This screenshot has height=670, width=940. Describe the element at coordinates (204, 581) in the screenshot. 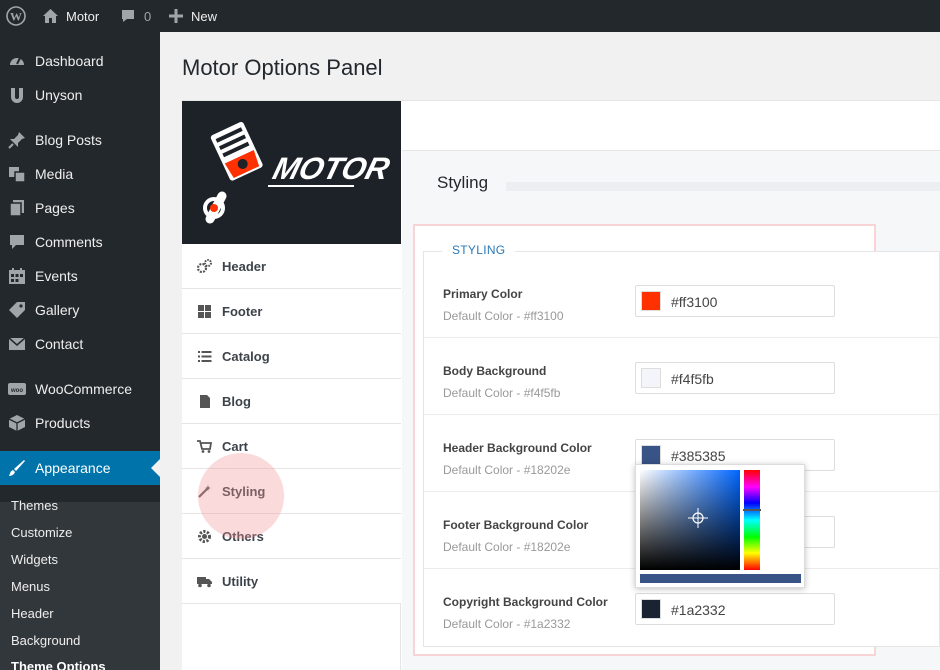

I see `truck-icon` at that location.